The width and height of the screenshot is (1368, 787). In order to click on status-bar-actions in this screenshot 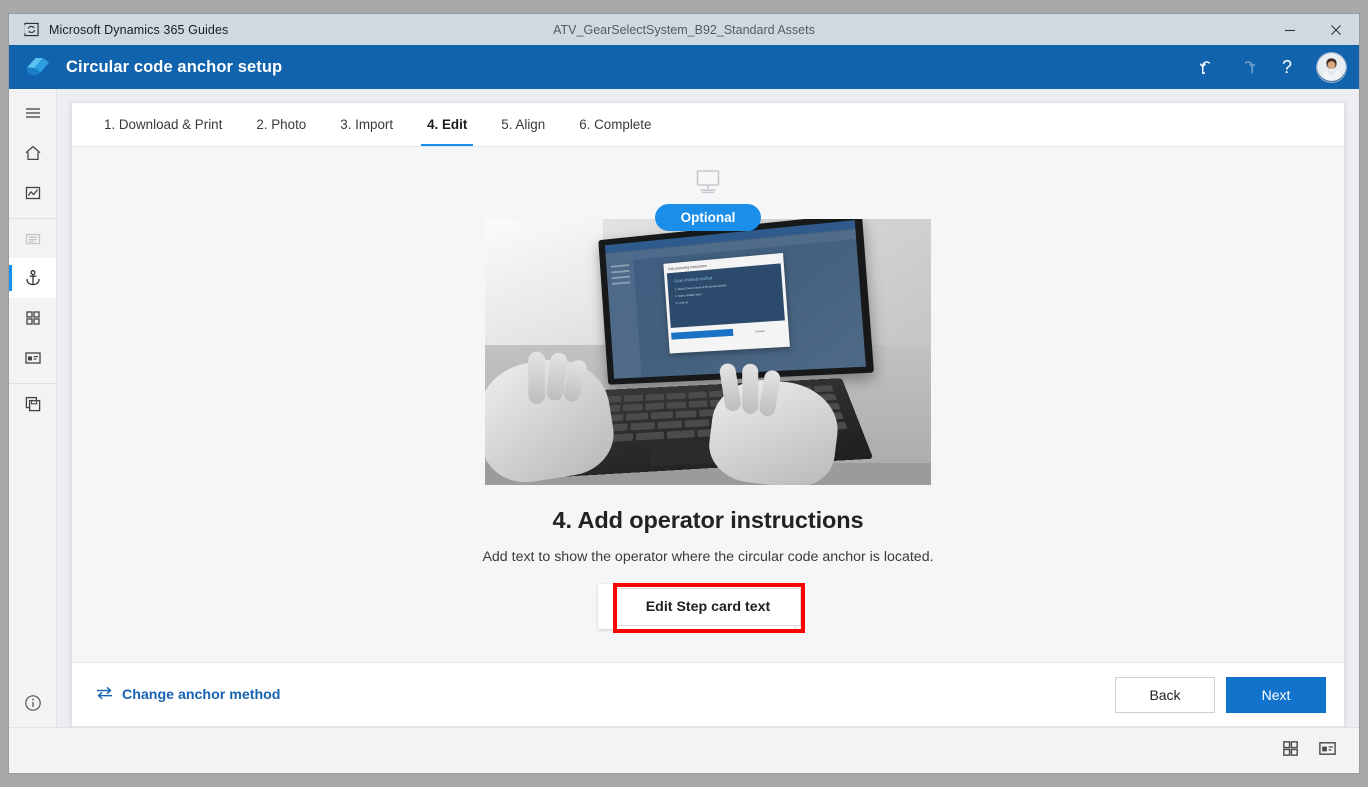, I will do `click(1309, 751)`.